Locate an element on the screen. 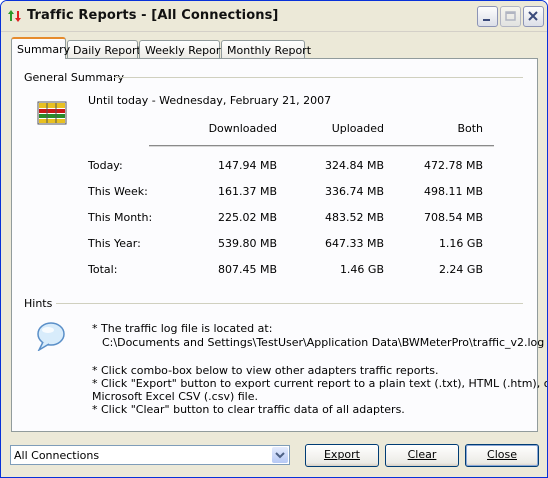  bottom-bar: All Connections Export Clear Close is located at coordinates (274, 458).